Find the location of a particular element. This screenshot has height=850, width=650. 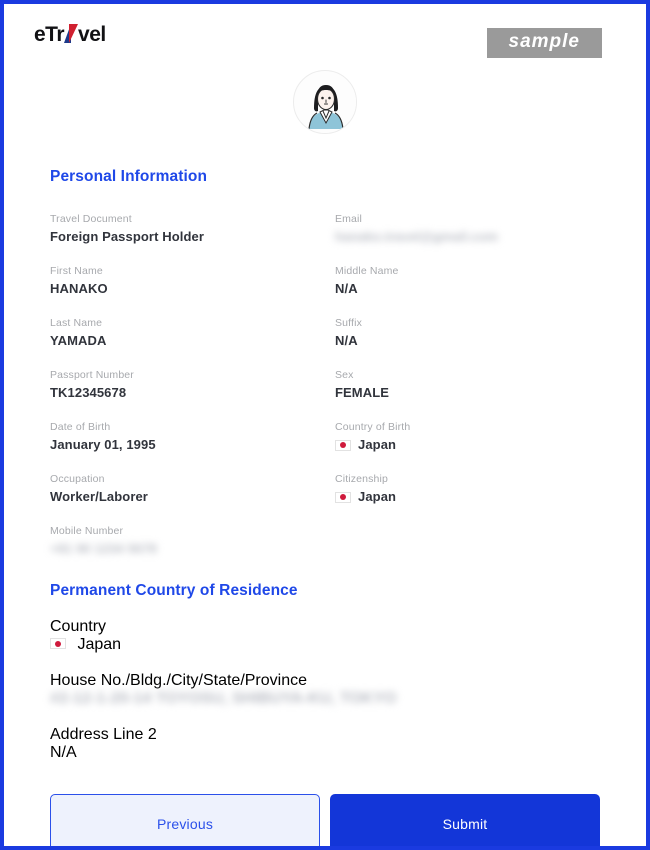

field-residence-country: Country Japan is located at coordinates (325, 636).